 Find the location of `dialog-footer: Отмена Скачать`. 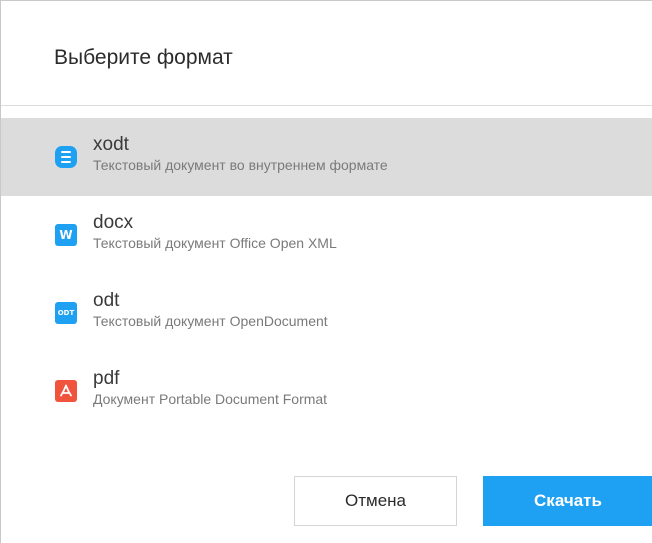

dialog-footer: Отмена Скачать is located at coordinates (326, 501).